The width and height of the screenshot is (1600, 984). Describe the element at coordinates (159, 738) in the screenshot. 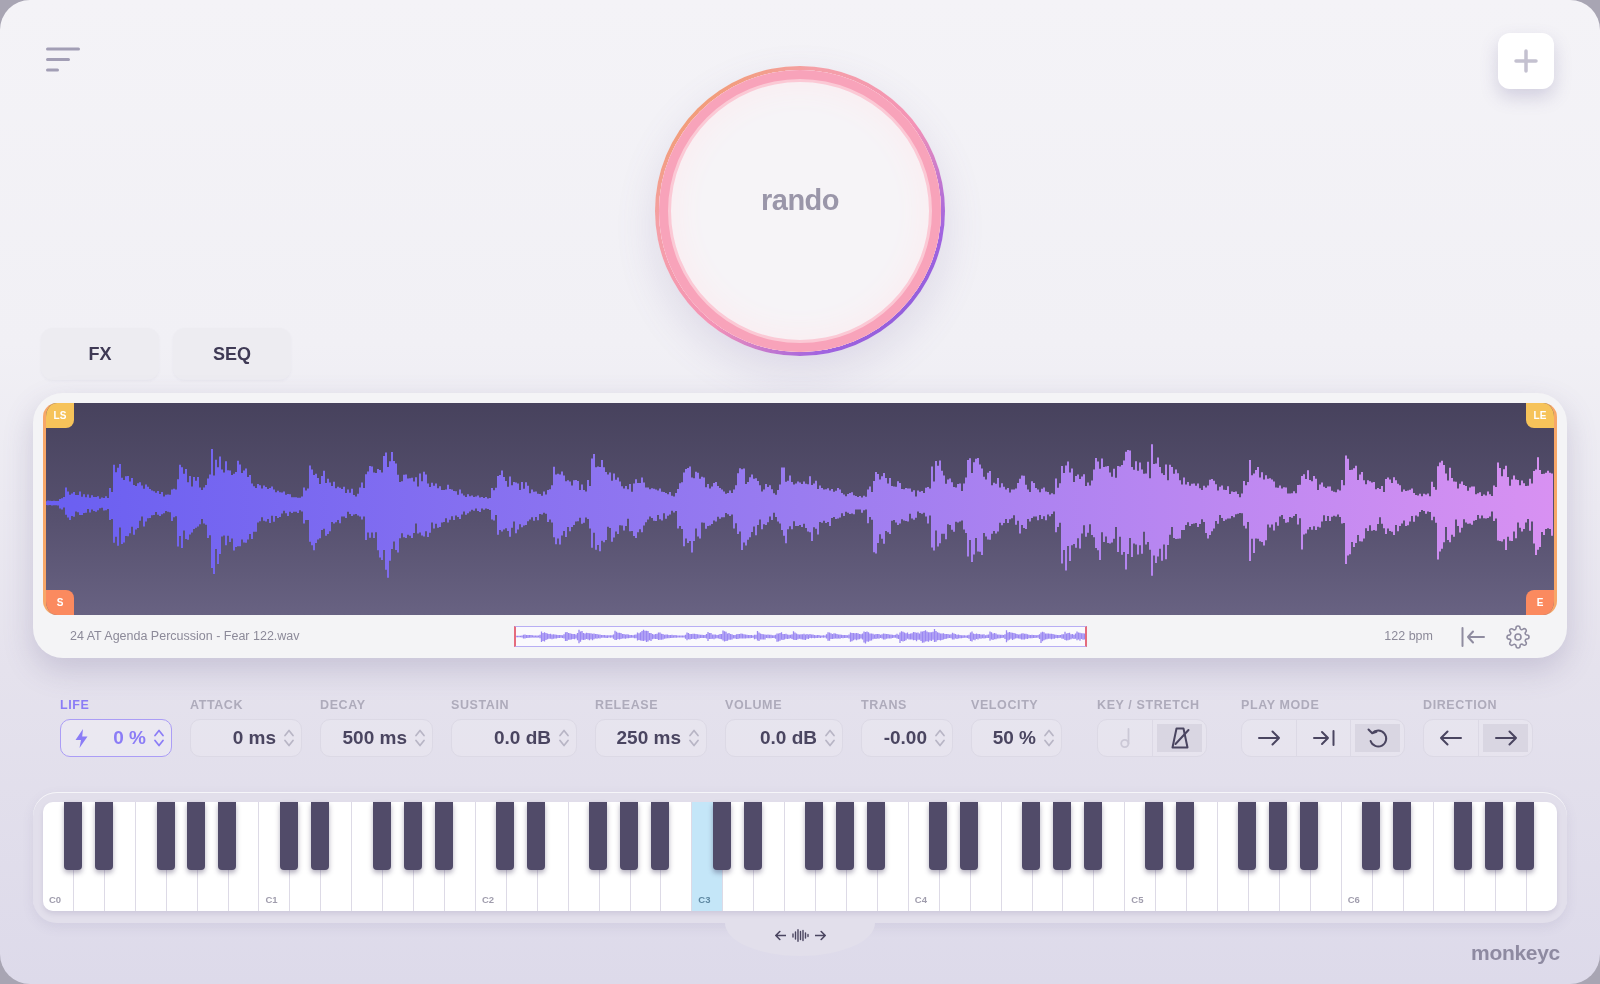

I see `up-down-chevron-icon` at that location.